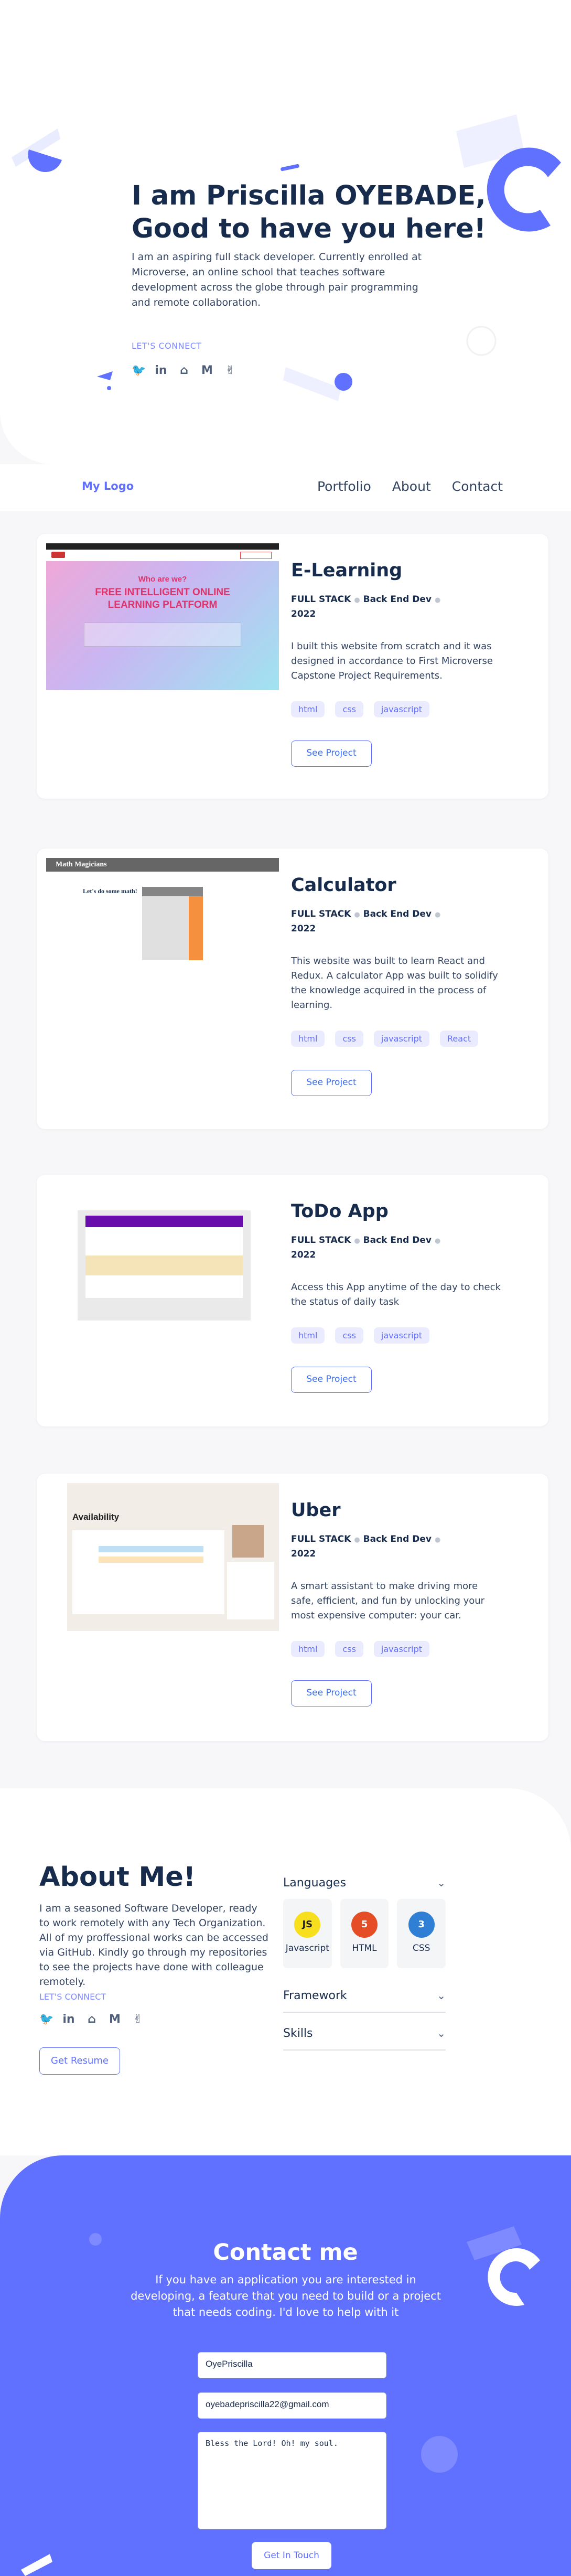 This screenshot has height=2576, width=571. I want to click on language-item: 3 CSS, so click(422, 1933).